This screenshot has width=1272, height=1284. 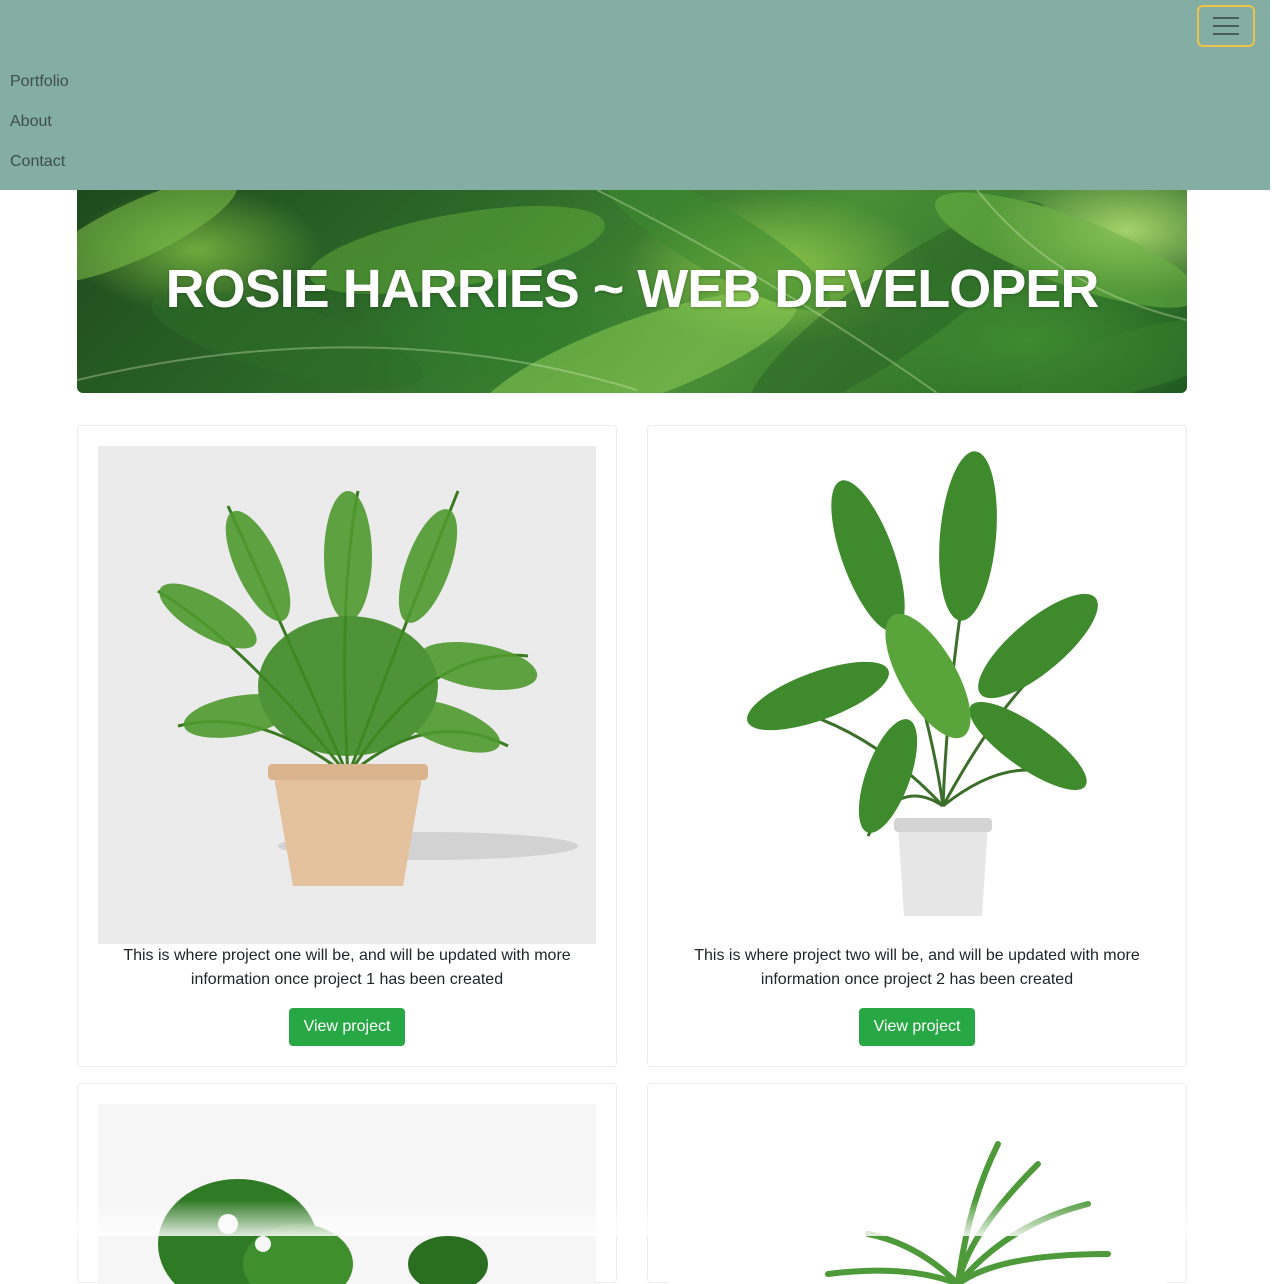 I want to click on nav-link-contact: Contact, so click(x=37, y=162).